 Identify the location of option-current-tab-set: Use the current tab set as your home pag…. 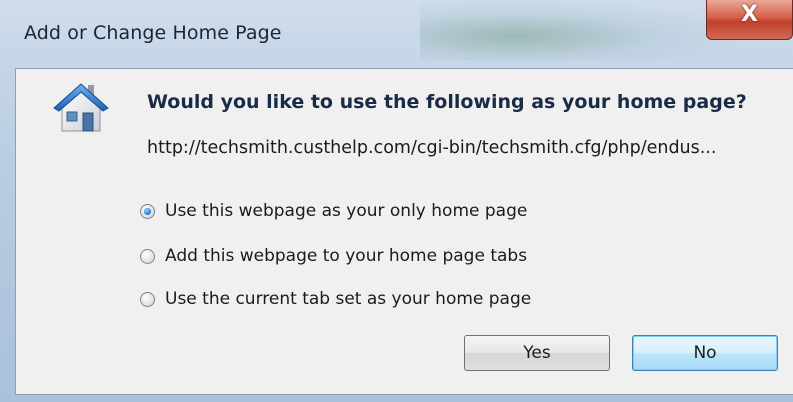
(335, 299).